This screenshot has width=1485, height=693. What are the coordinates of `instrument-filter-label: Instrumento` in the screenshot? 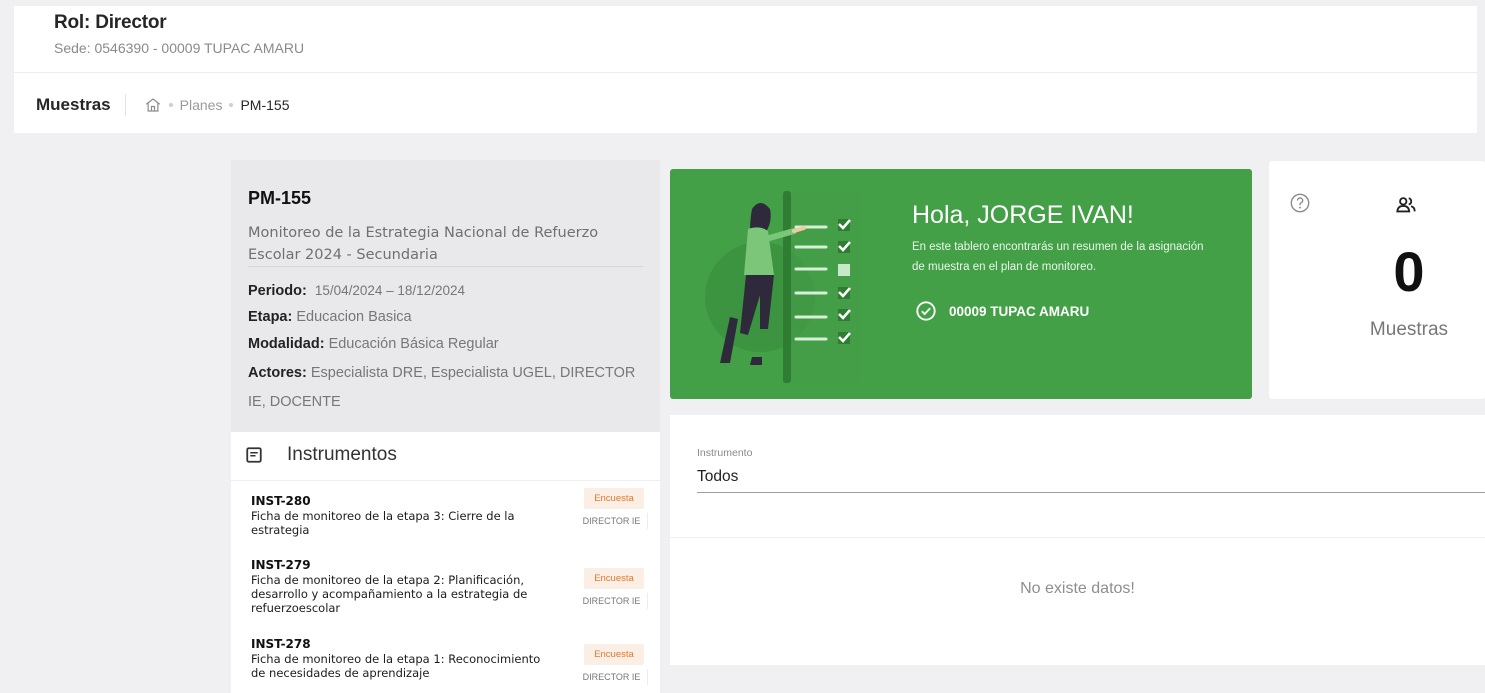 It's located at (725, 453).